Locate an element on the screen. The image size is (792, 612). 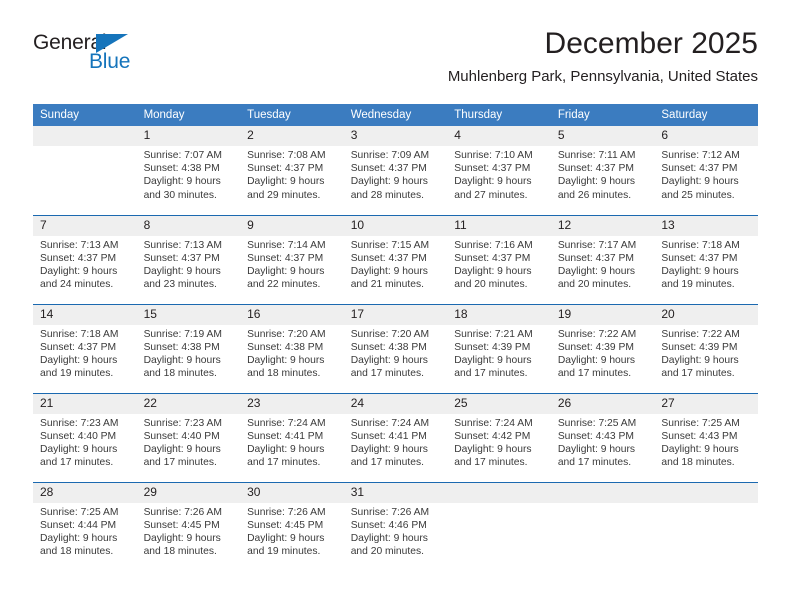
daylight-text-line2: and 28 minutes. is located at coordinates (387, 195).